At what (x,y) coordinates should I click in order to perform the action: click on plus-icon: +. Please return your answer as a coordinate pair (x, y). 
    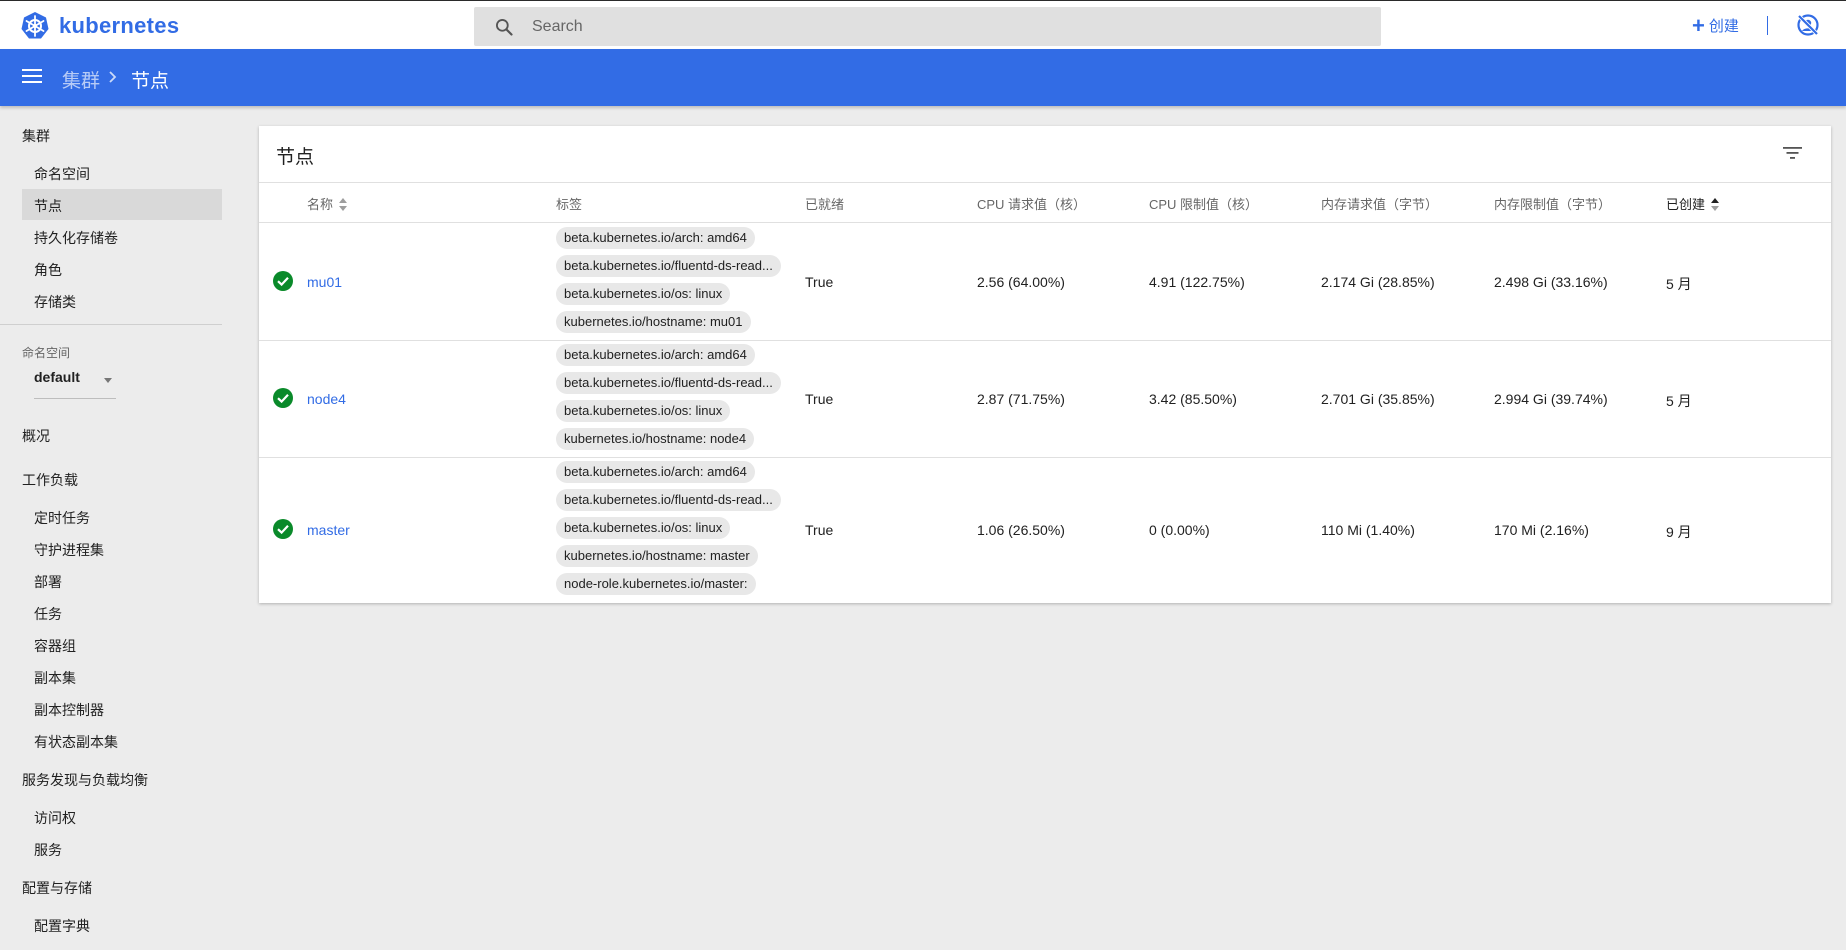
    Looking at the image, I should click on (1698, 25).